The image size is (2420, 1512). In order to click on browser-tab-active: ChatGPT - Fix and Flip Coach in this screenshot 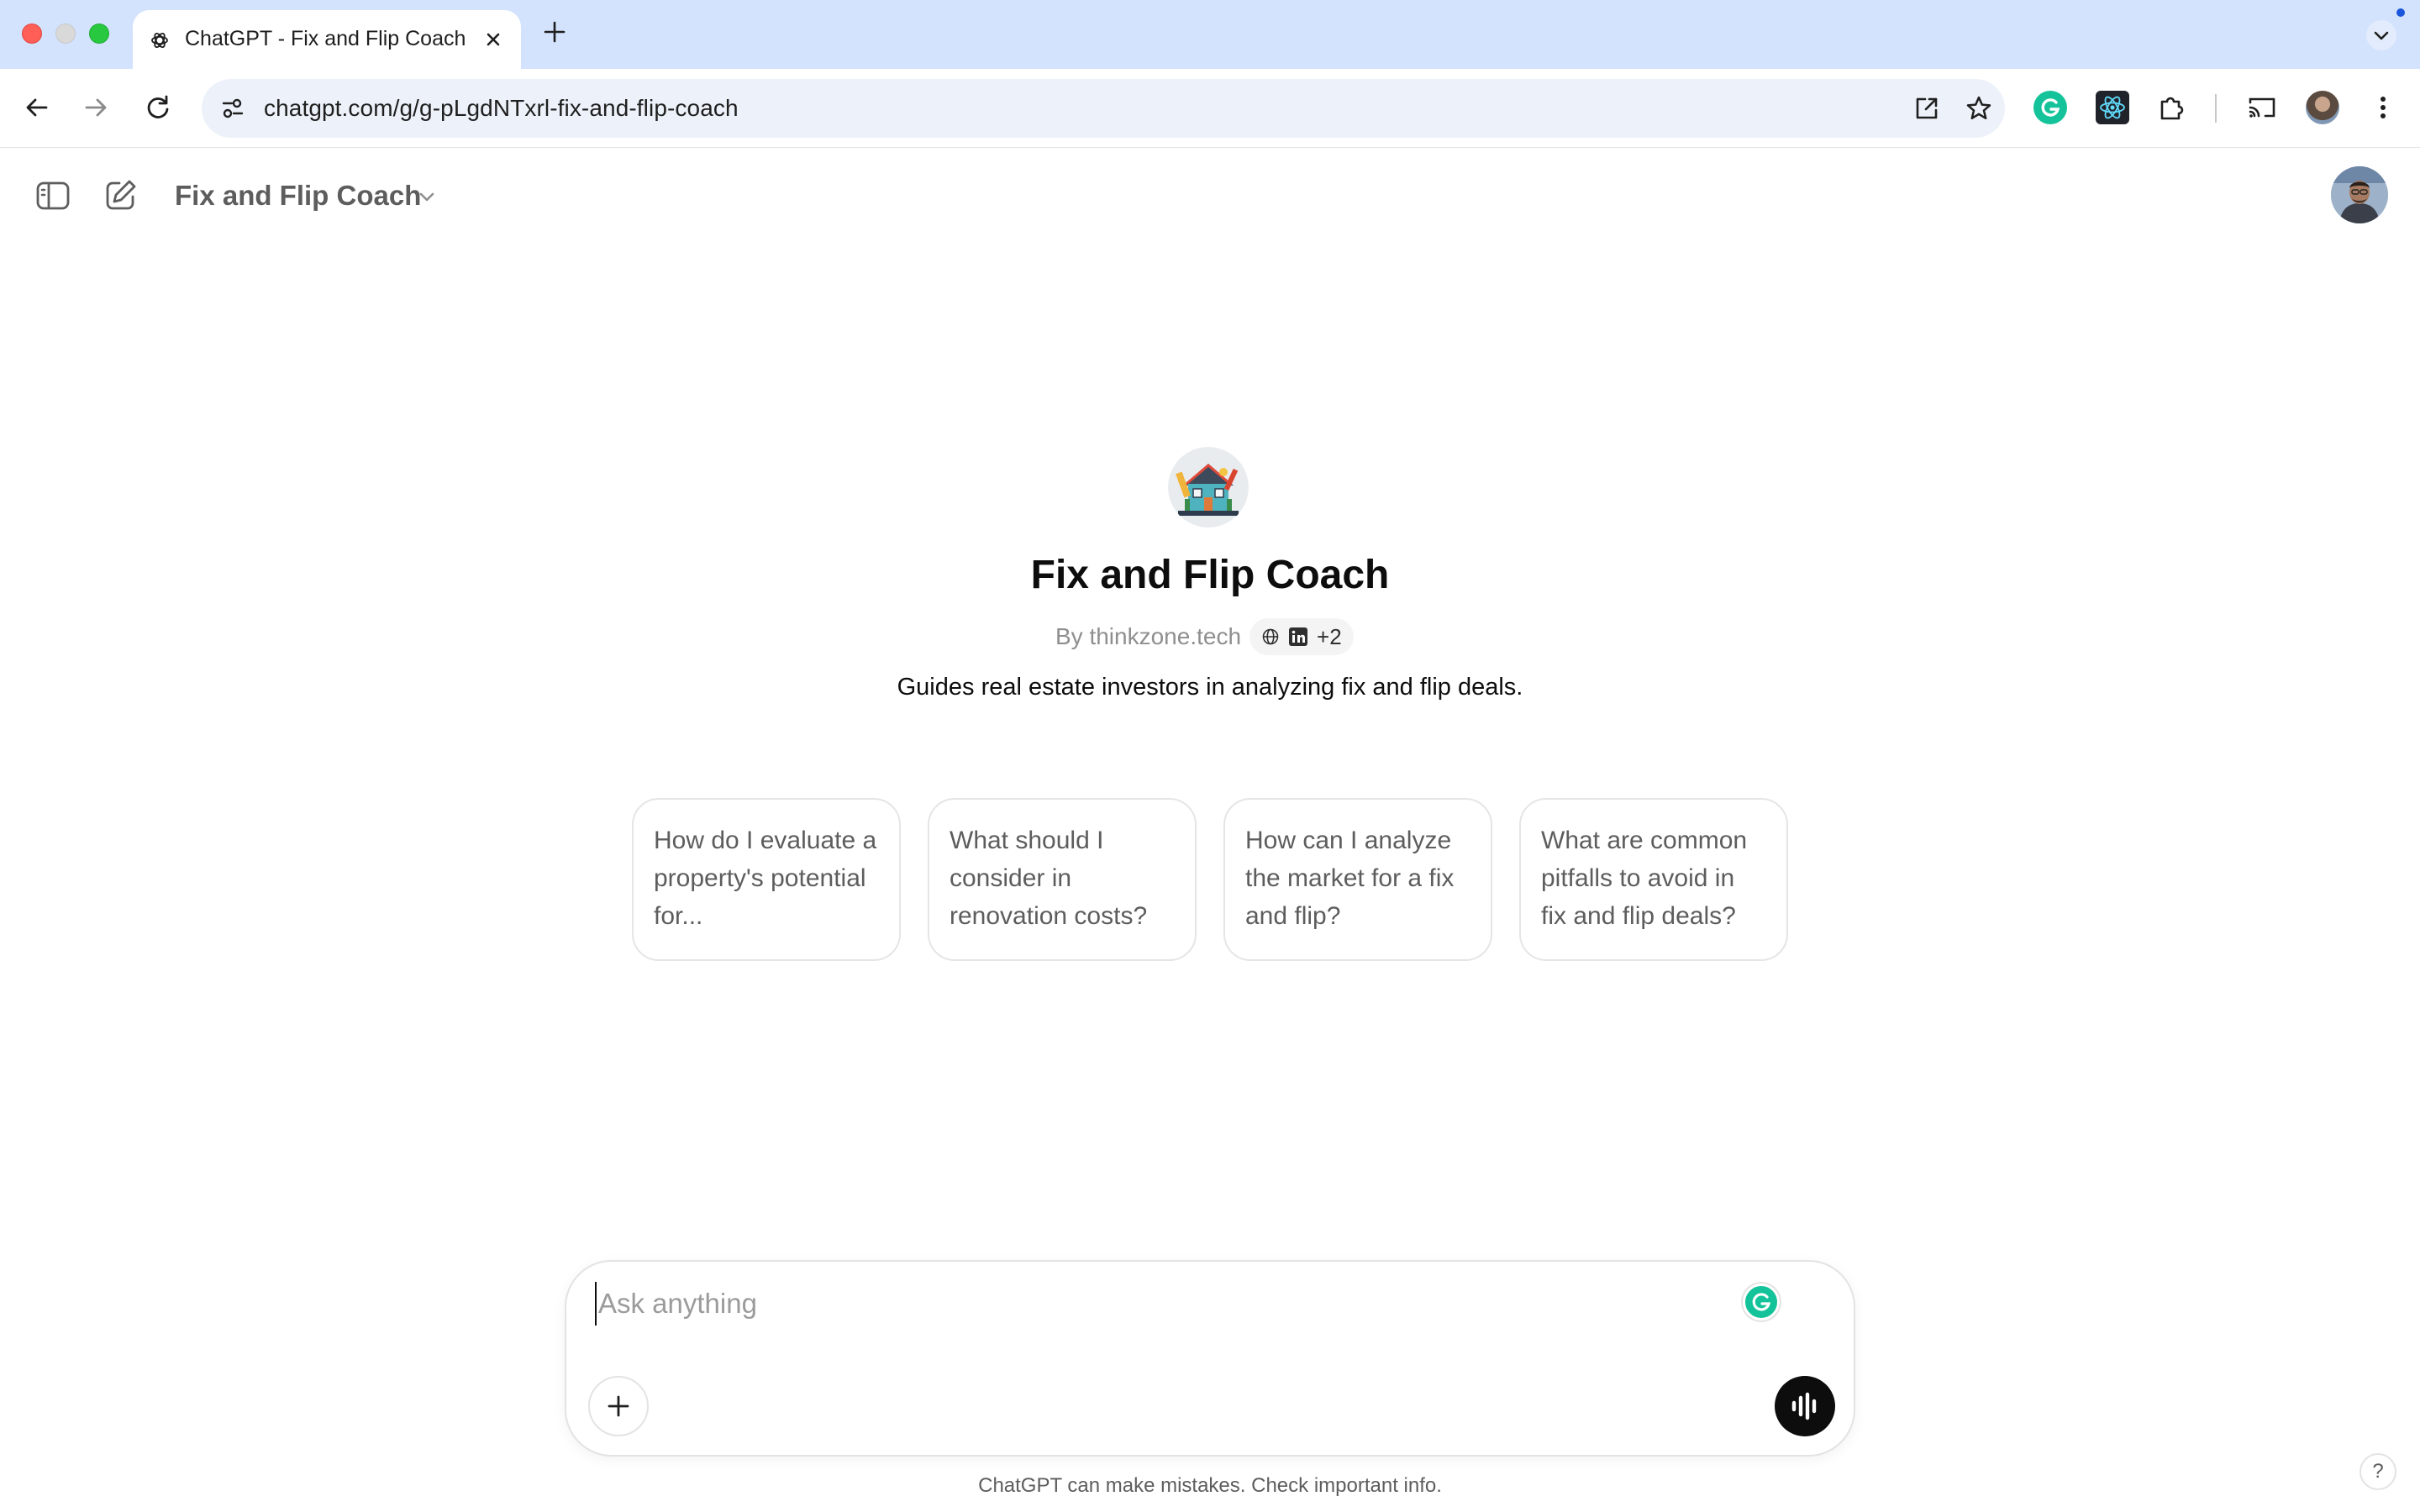, I will do `click(327, 39)`.